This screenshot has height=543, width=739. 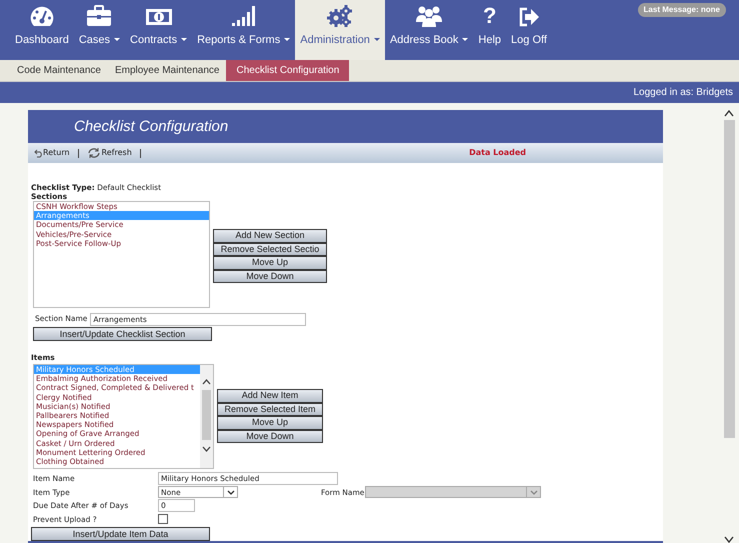 I want to click on action-button: Remove Selected Sectio, so click(x=270, y=249).